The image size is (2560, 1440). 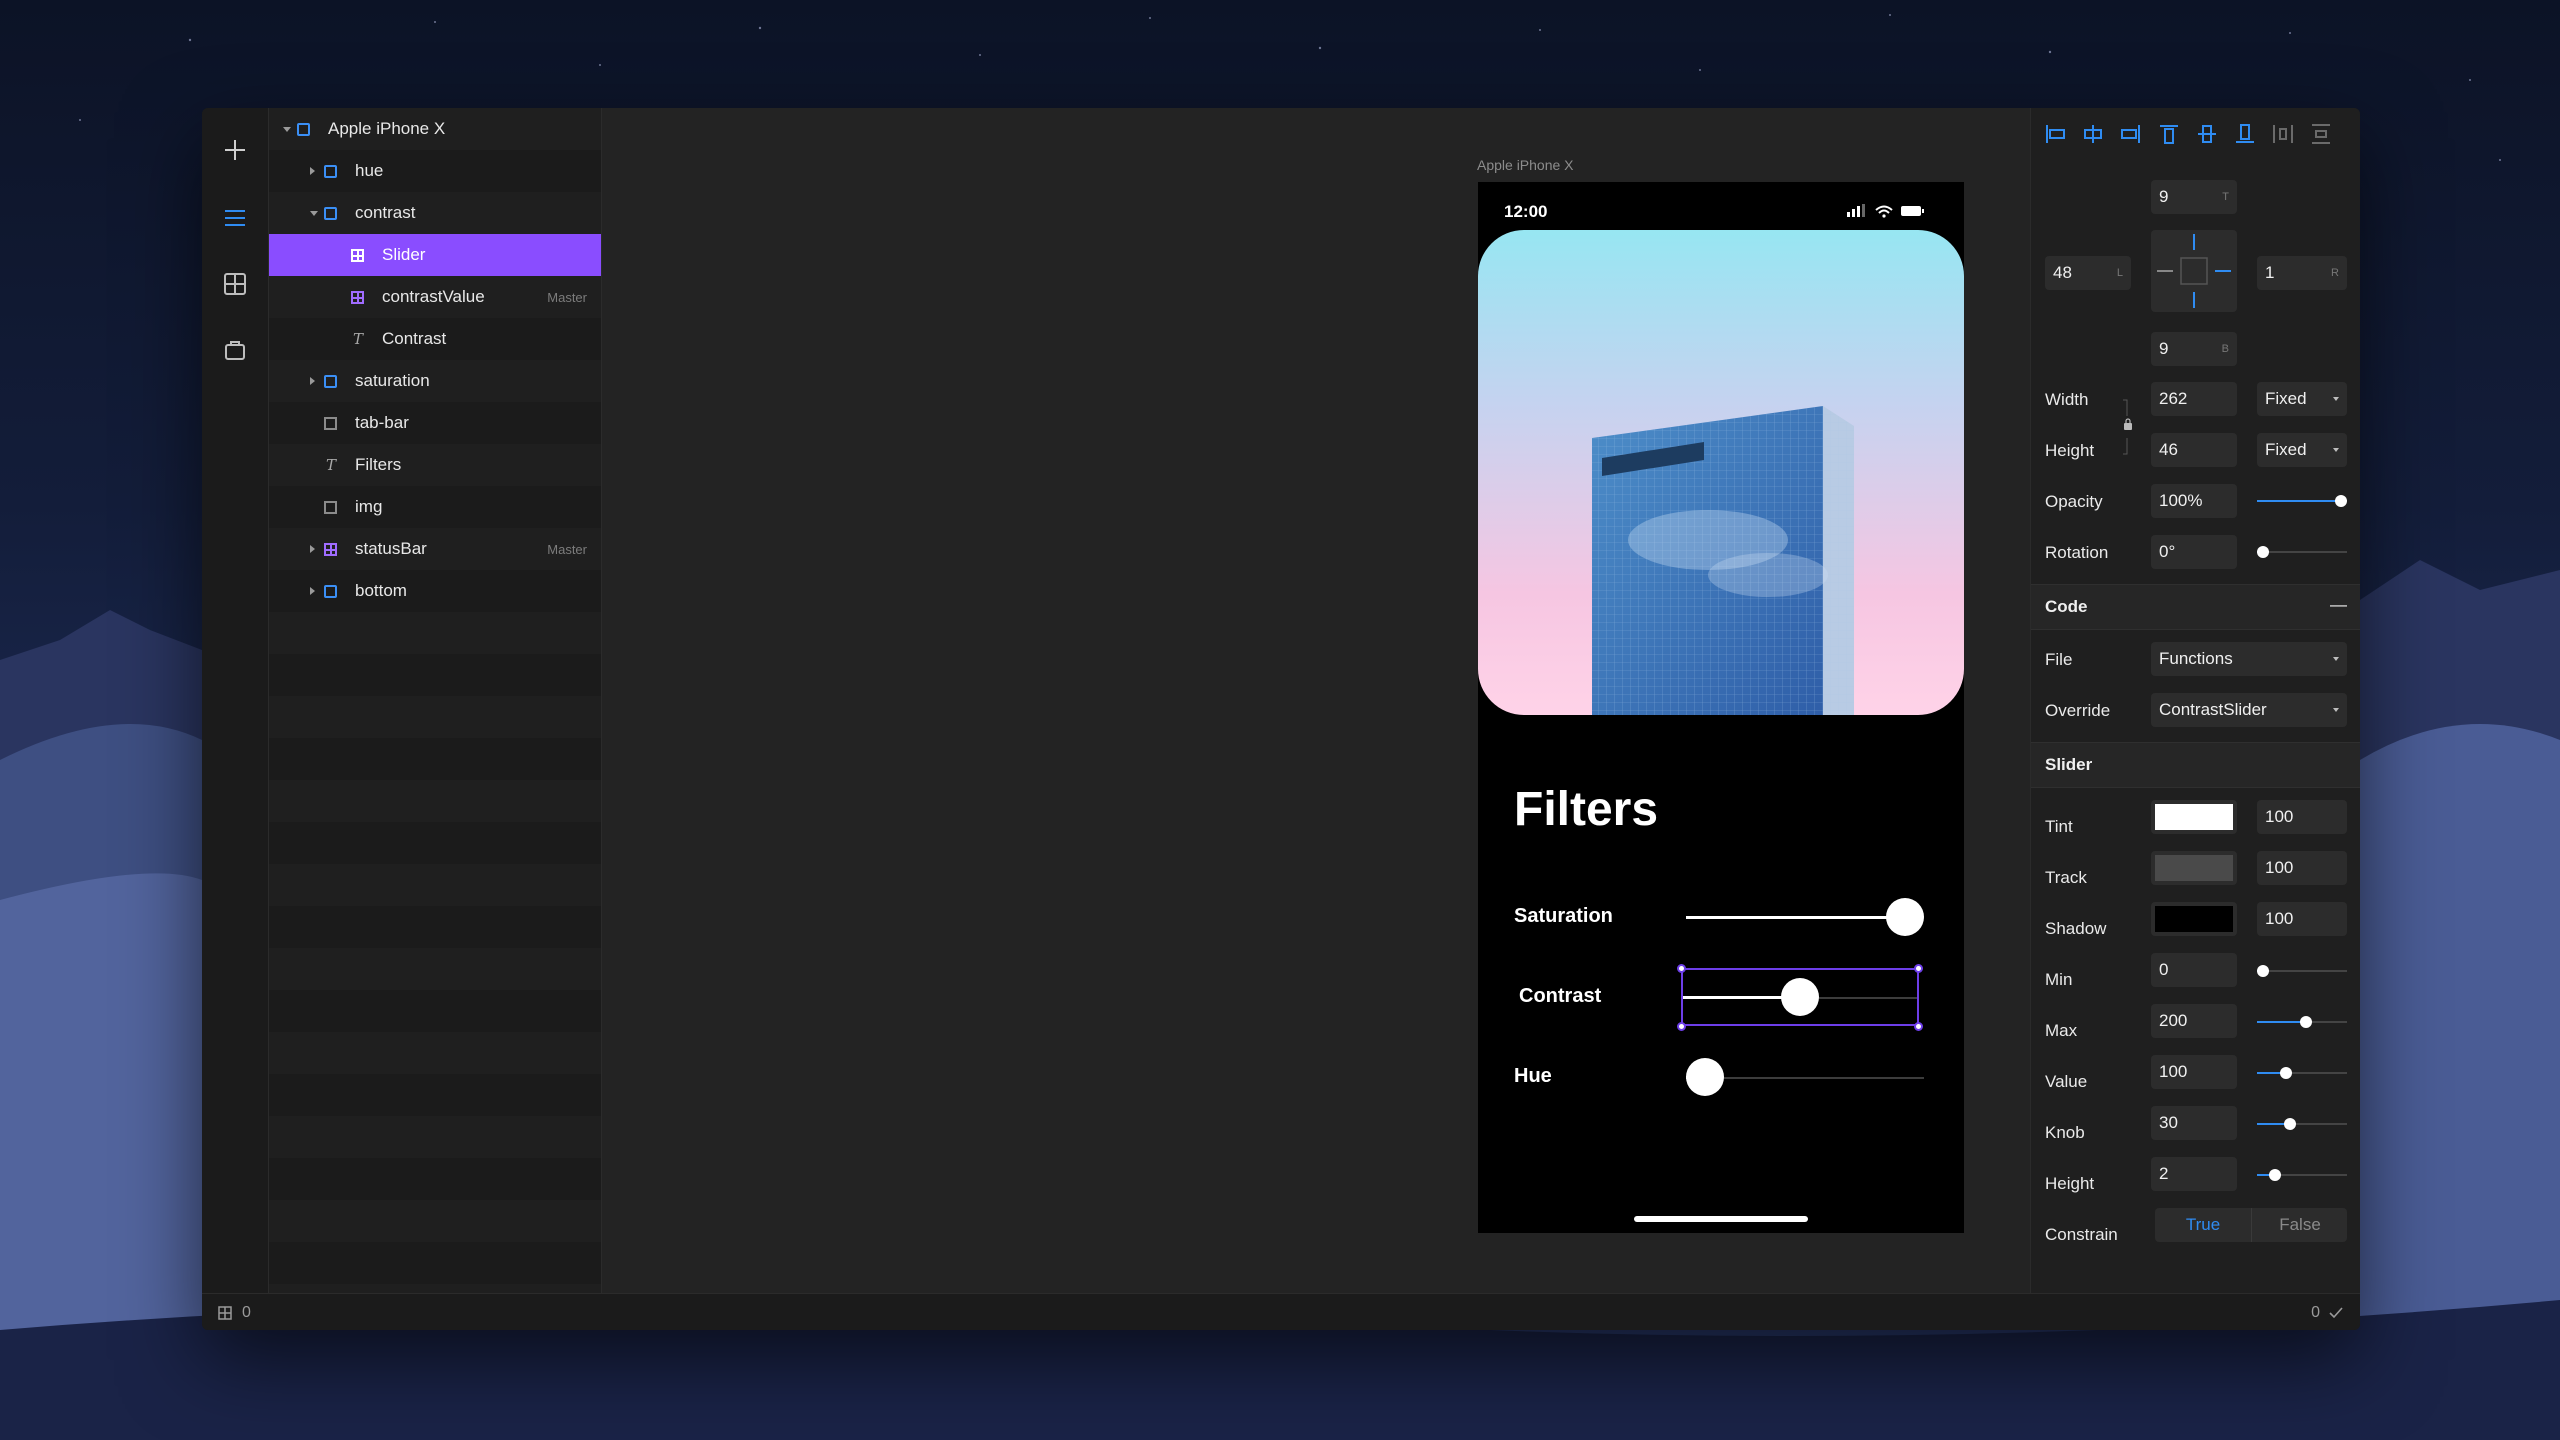 What do you see at coordinates (2076, 928) in the screenshot?
I see `shadow-label: Shadow` at bounding box center [2076, 928].